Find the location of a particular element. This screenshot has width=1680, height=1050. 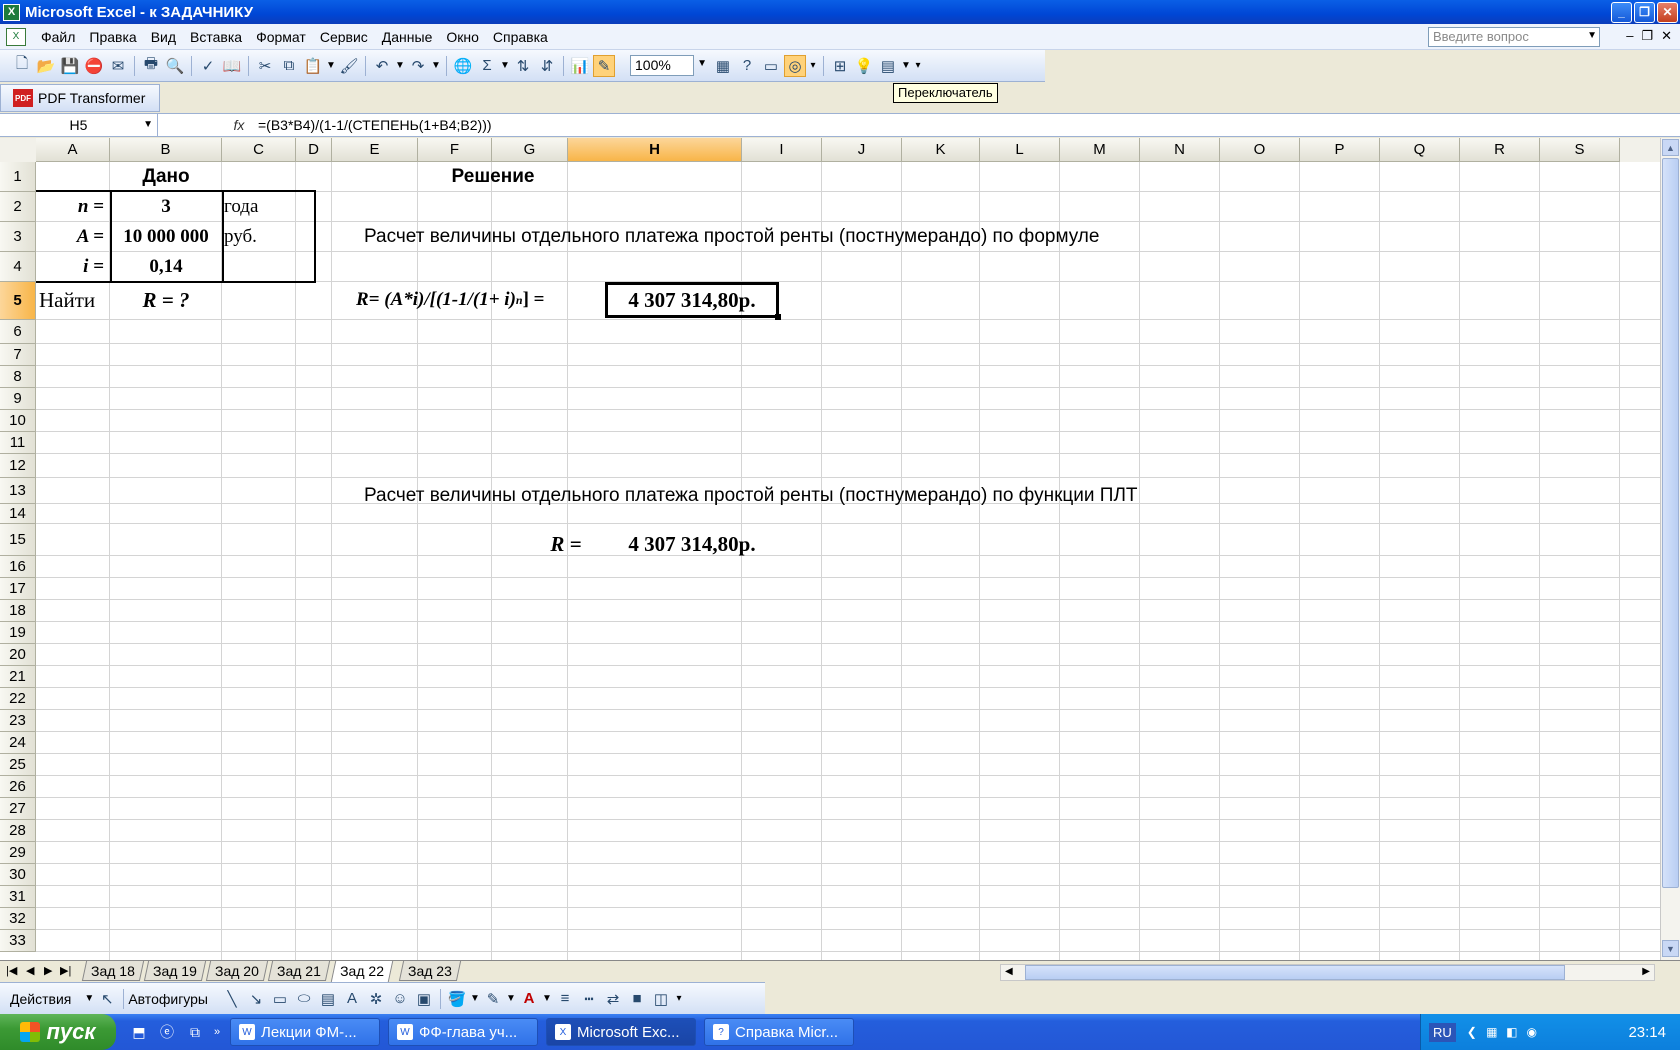

tray-chevron-icon: ❮ is located at coordinates (1472, 1032).